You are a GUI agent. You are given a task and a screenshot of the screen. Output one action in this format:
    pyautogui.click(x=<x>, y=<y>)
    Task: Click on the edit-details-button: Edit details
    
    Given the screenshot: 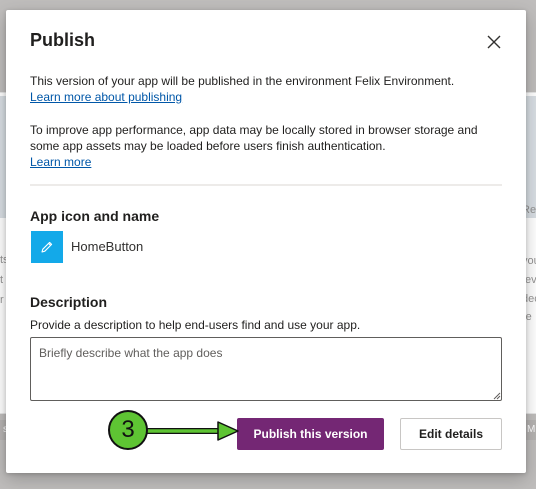 What is the action you would take?
    pyautogui.click(x=451, y=434)
    